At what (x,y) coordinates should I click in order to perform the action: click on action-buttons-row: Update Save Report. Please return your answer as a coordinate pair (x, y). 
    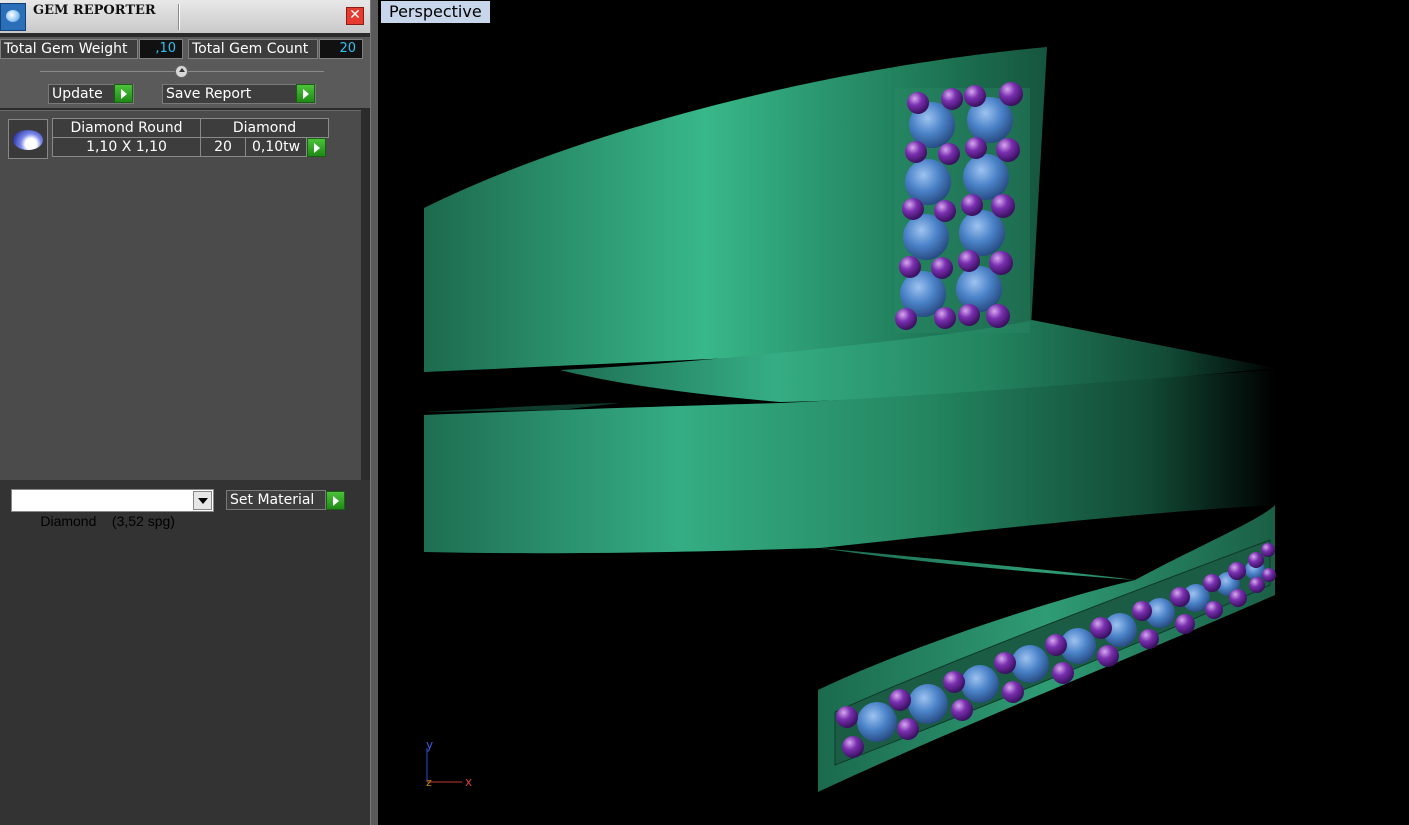
    Looking at the image, I should click on (185, 94).